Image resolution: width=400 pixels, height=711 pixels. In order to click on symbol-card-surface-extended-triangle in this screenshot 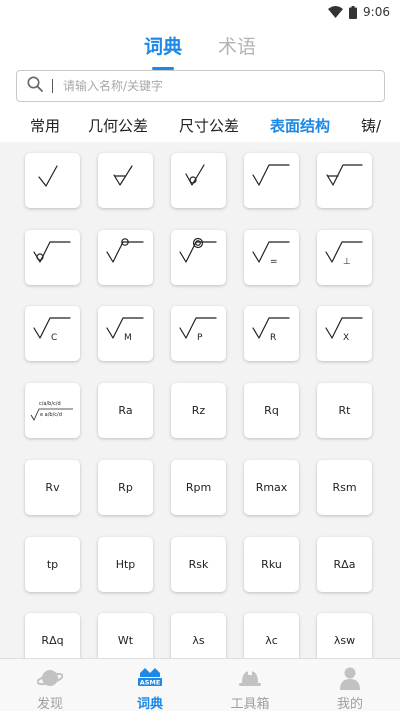, I will do `click(344, 180)`.